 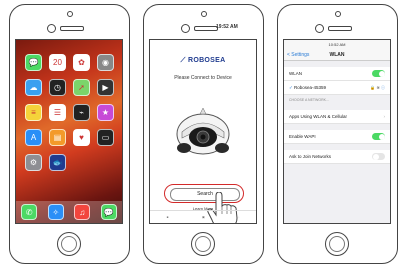 What do you see at coordinates (33, 137) in the screenshot?
I see `appstore-icon: A` at bounding box center [33, 137].